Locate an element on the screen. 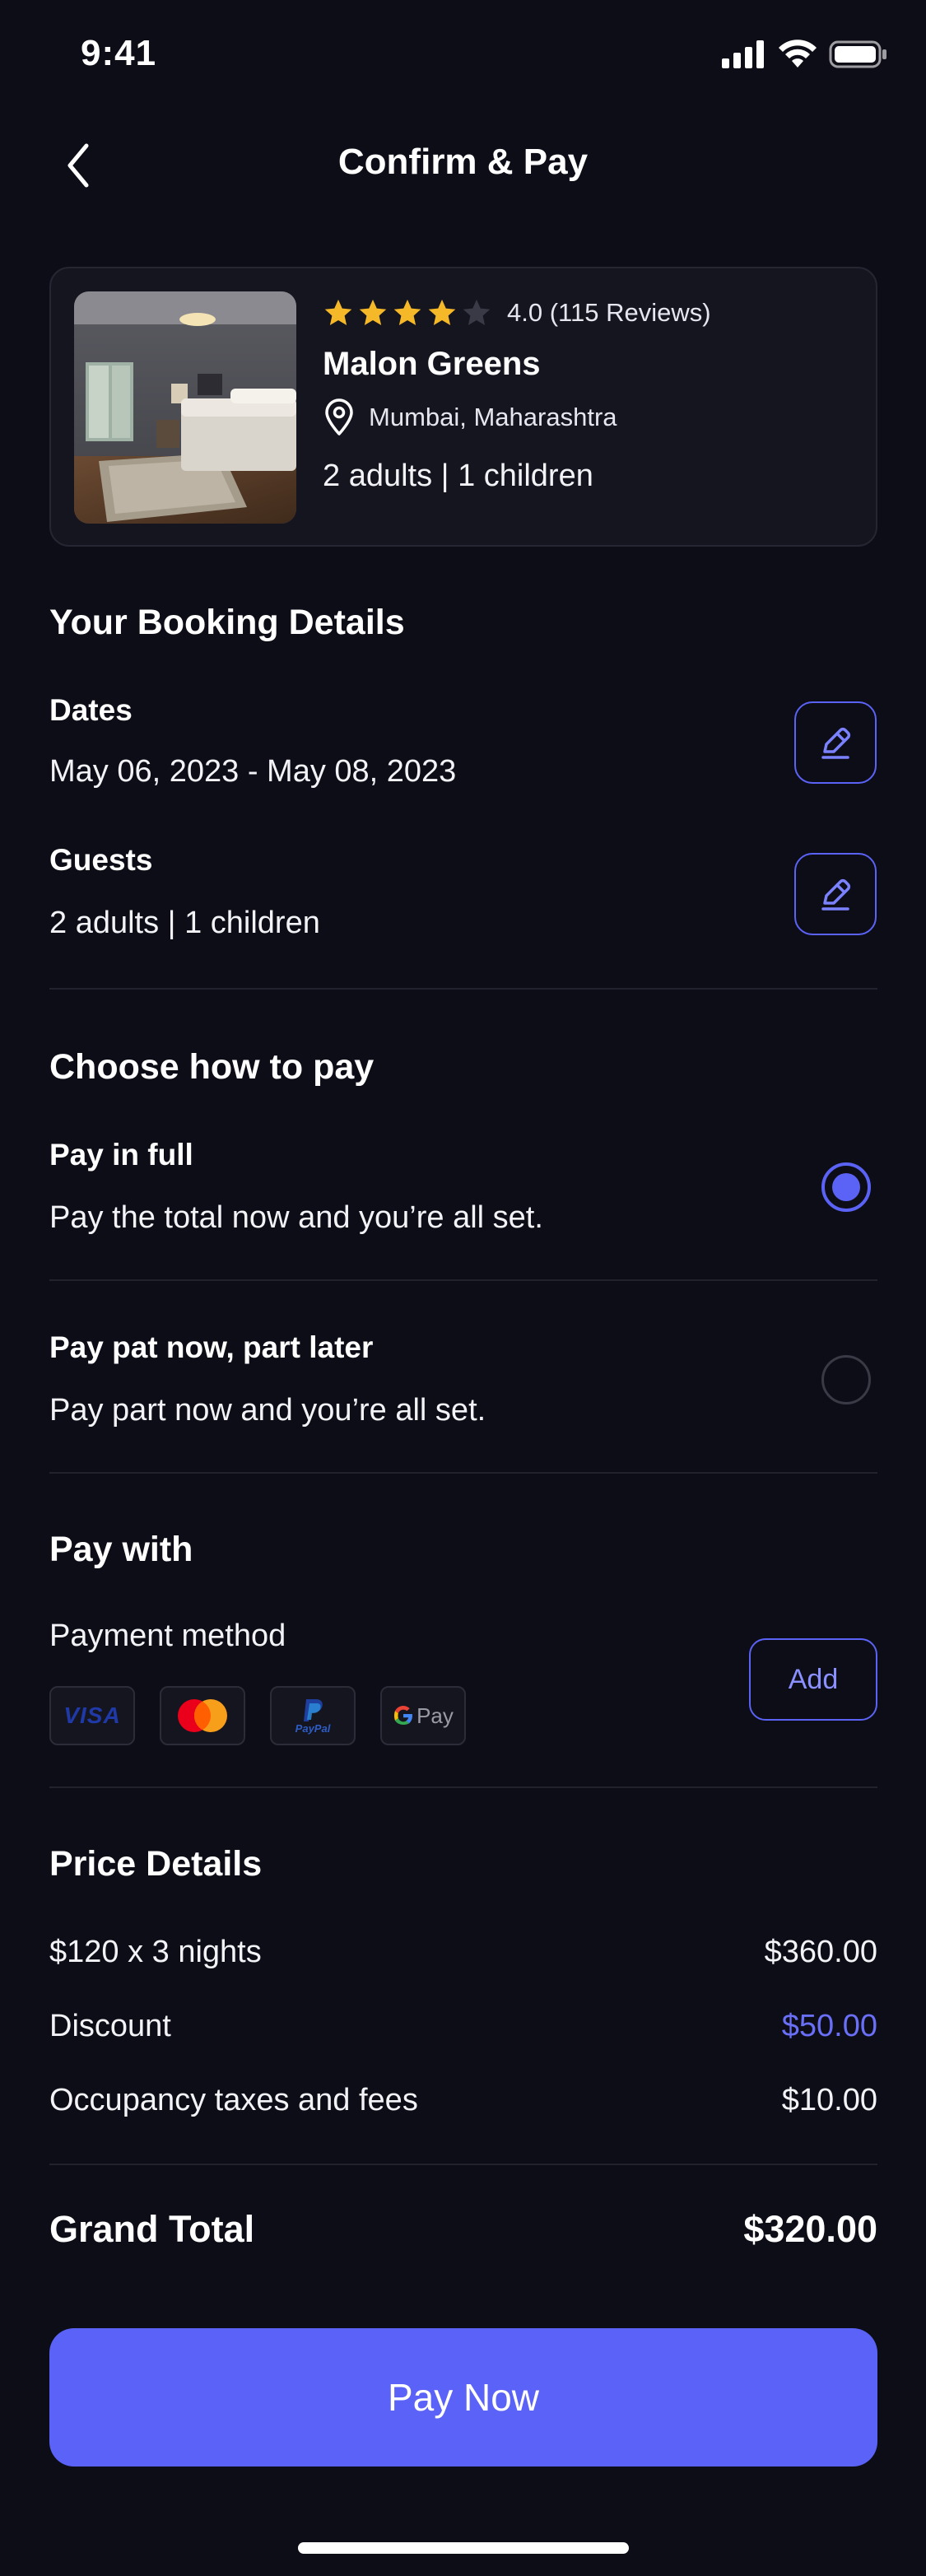  visa-text: VISA is located at coordinates (92, 1715).